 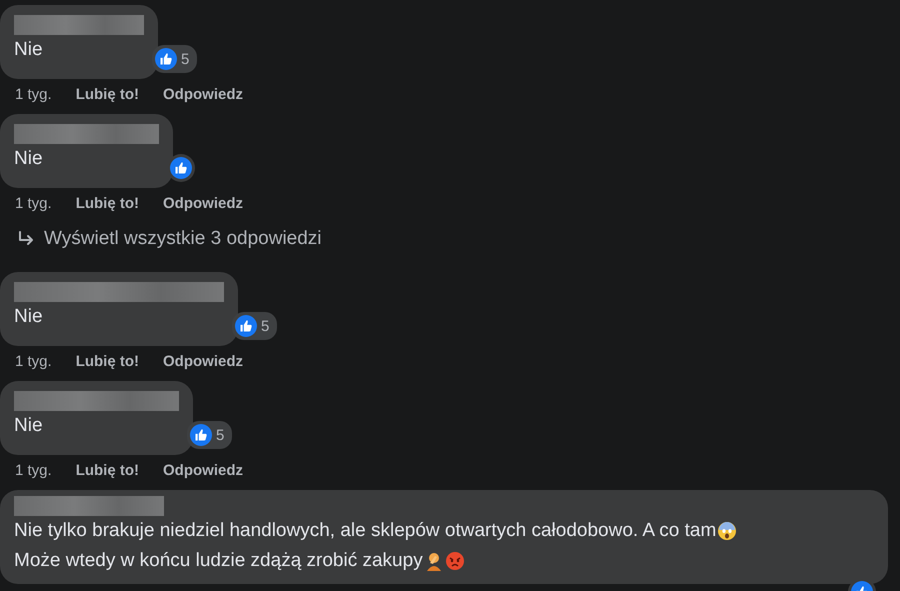 I want to click on reply-arrow-icon, so click(x=26, y=239).